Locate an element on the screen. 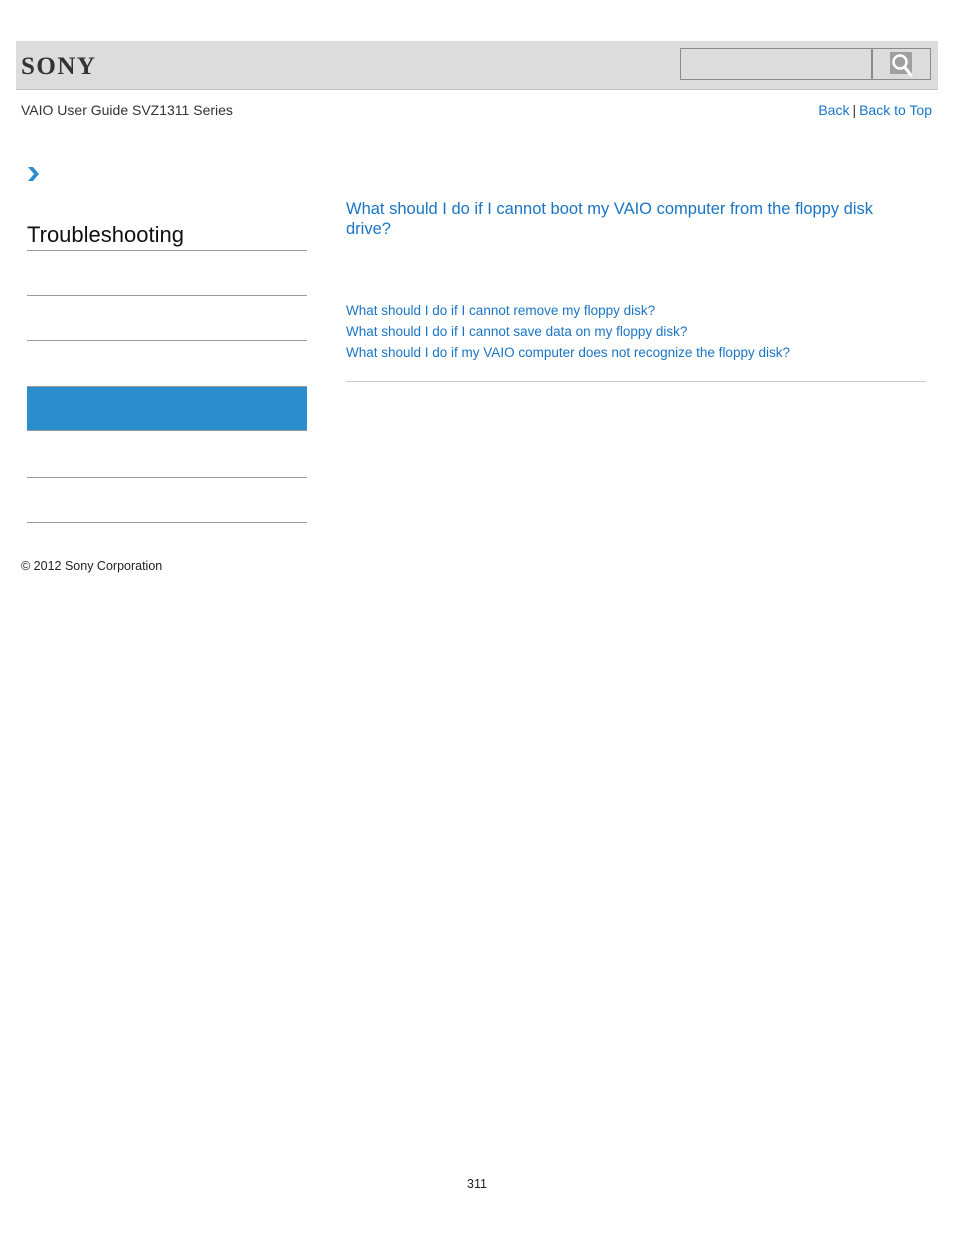 The image size is (954, 1235). search-box is located at coordinates (805, 64).